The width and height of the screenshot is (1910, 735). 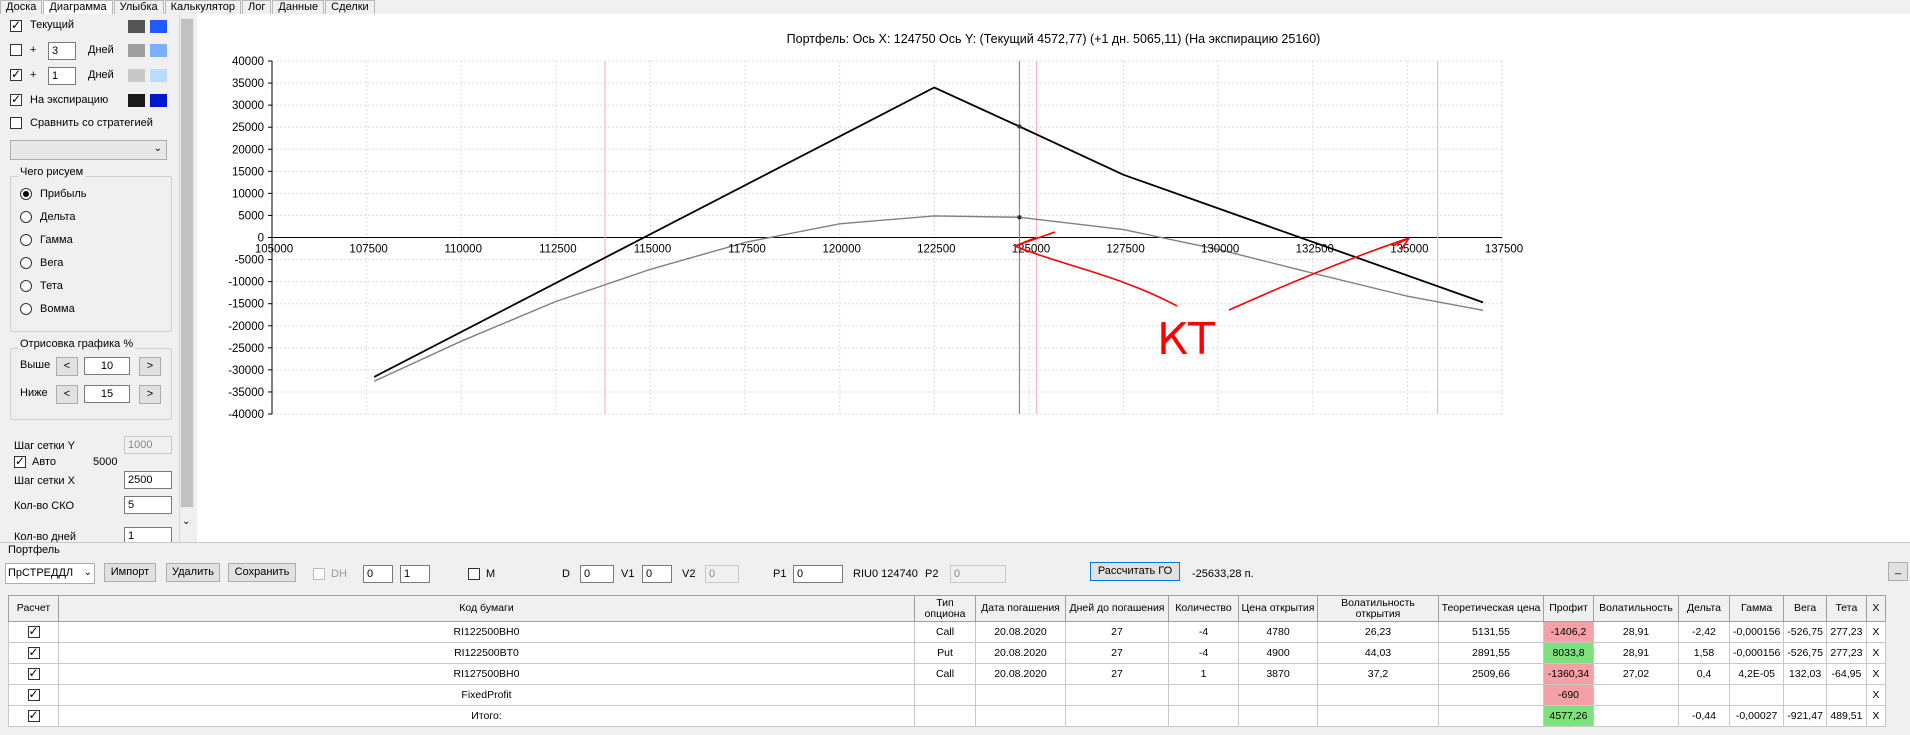 I want to click on x-tick-label: 127500, so click(x=1125, y=250).